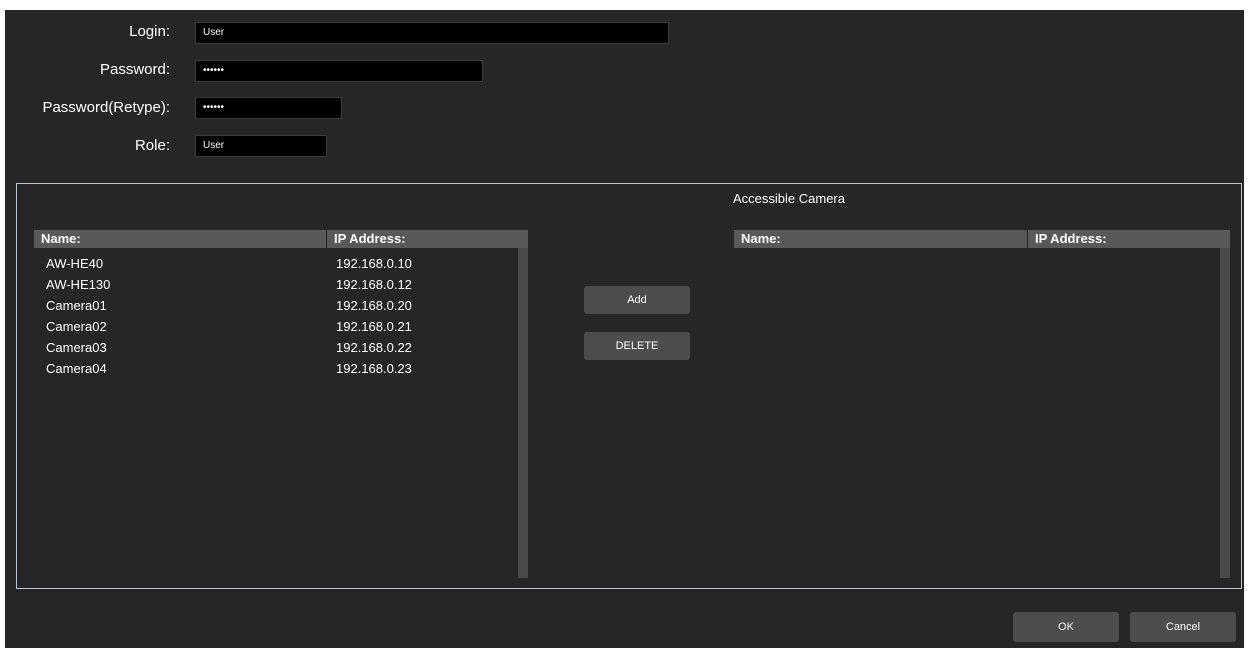 The width and height of the screenshot is (1249, 648). What do you see at coordinates (637, 300) in the screenshot?
I see `add-button: Add` at bounding box center [637, 300].